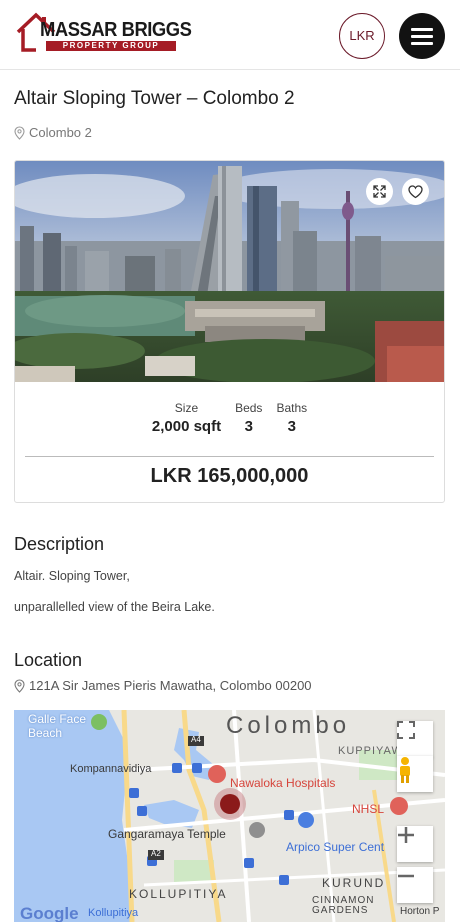 The height and width of the screenshot is (922, 460). I want to click on map-label-kollupitiya: KOLLUPITIYA, so click(178, 894).